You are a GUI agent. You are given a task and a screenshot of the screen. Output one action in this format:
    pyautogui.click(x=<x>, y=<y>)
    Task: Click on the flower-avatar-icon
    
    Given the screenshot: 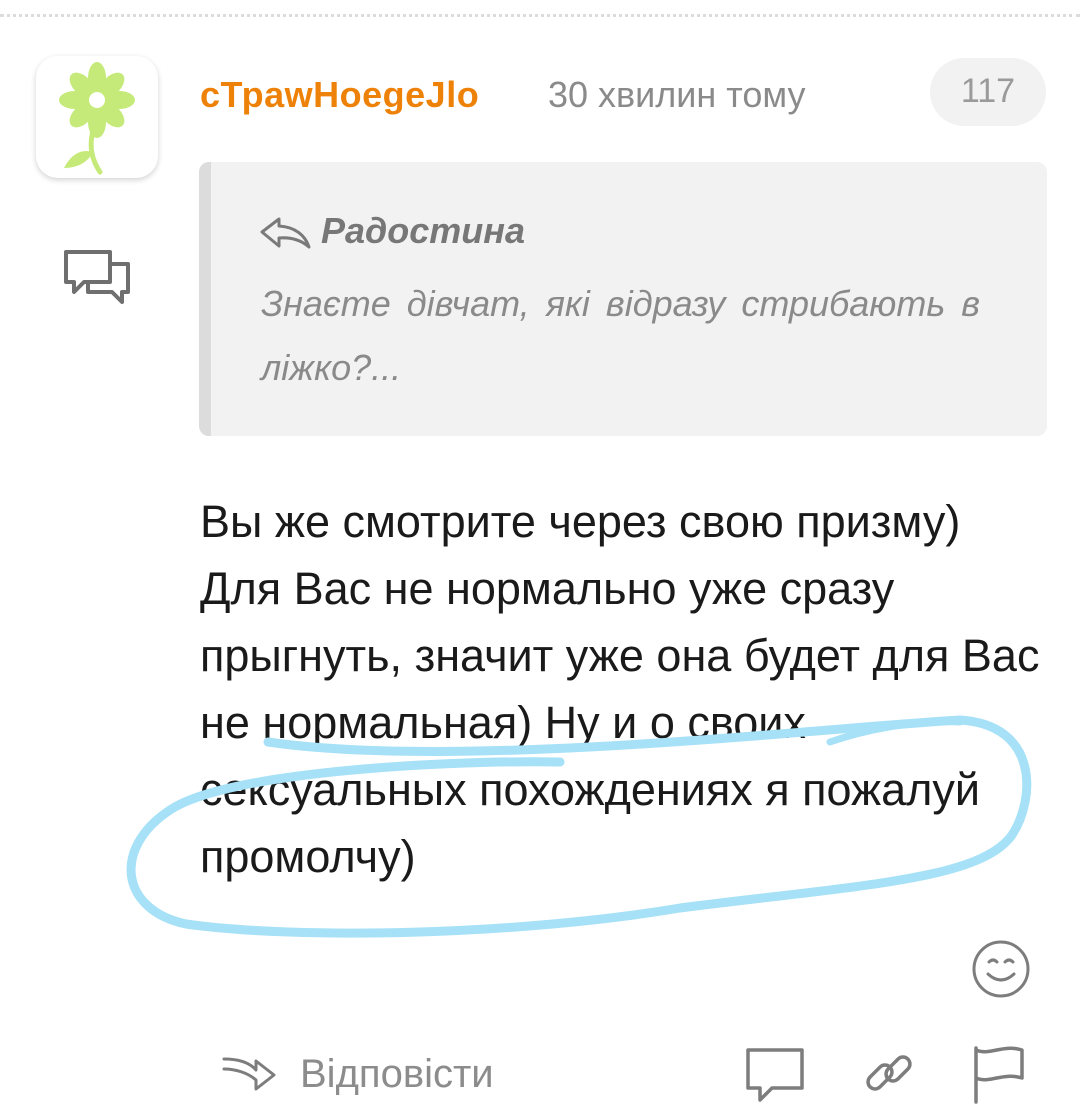 What is the action you would take?
    pyautogui.click(x=97, y=118)
    